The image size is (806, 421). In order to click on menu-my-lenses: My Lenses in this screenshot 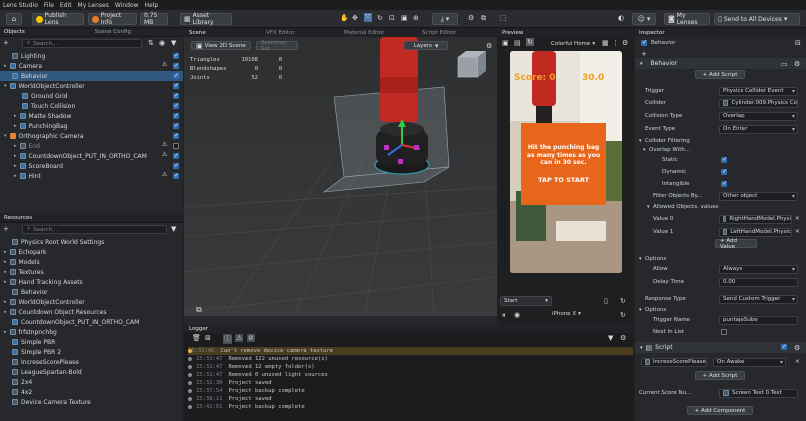, I will do `click(93, 5)`.